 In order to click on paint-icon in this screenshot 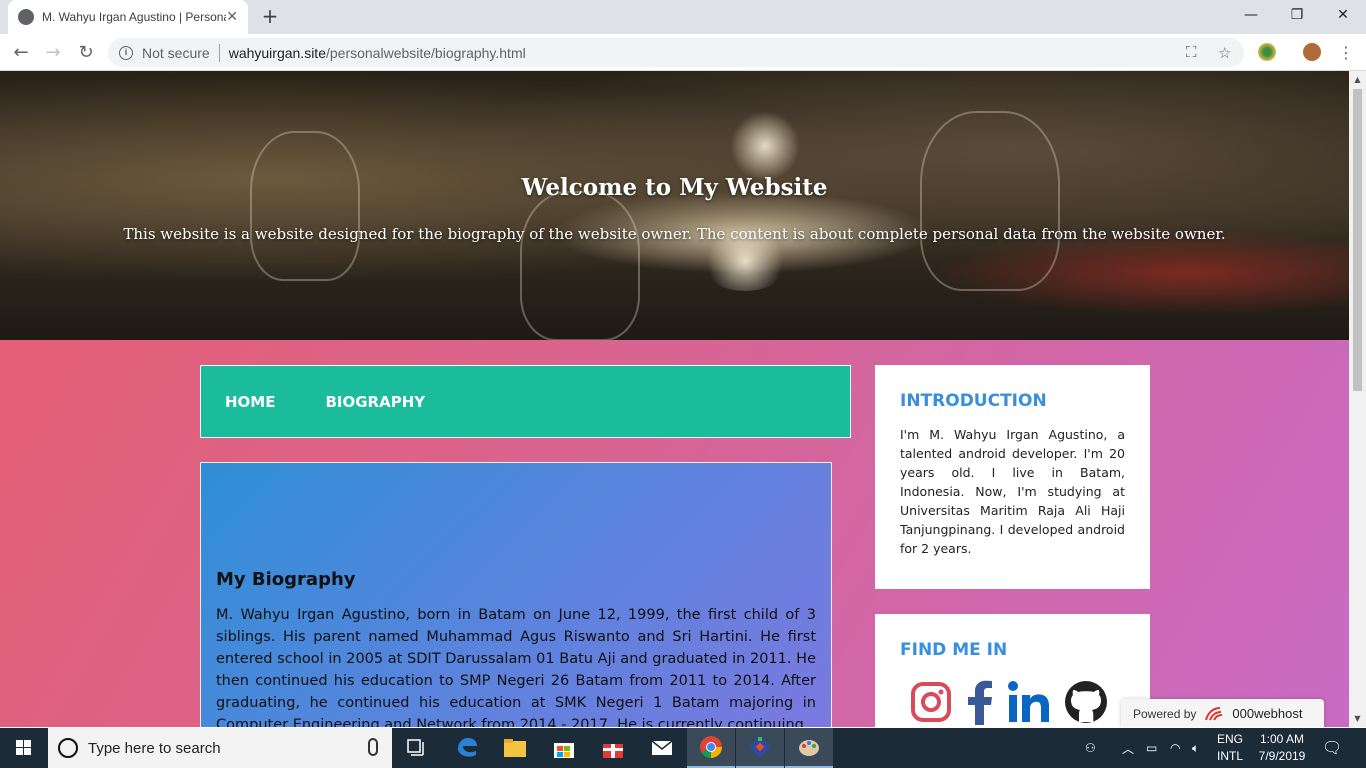, I will do `click(809, 748)`.